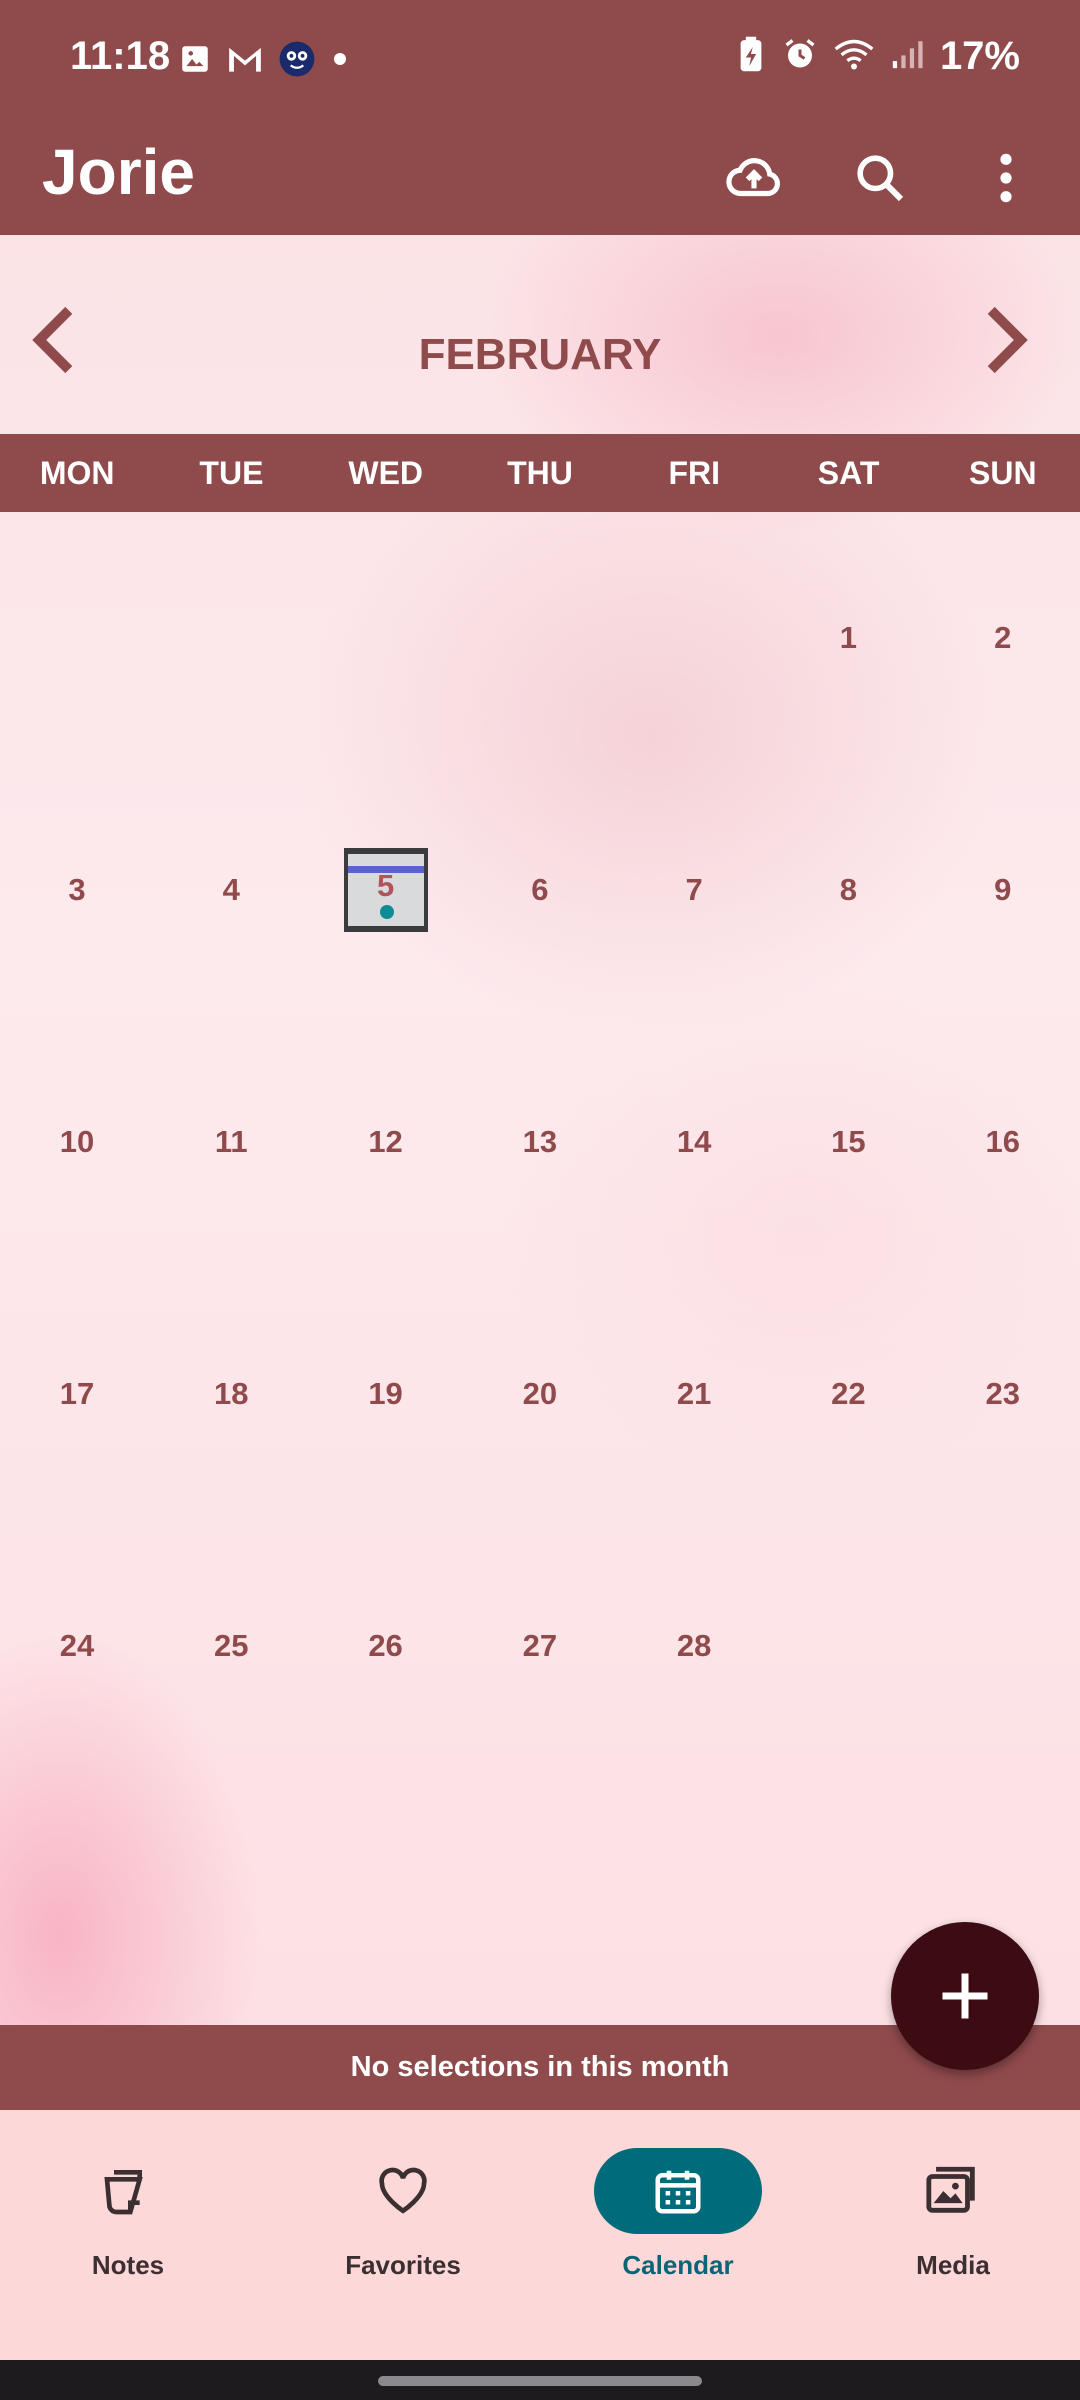  What do you see at coordinates (231, 1394) in the screenshot?
I see `calendar-day: 18` at bounding box center [231, 1394].